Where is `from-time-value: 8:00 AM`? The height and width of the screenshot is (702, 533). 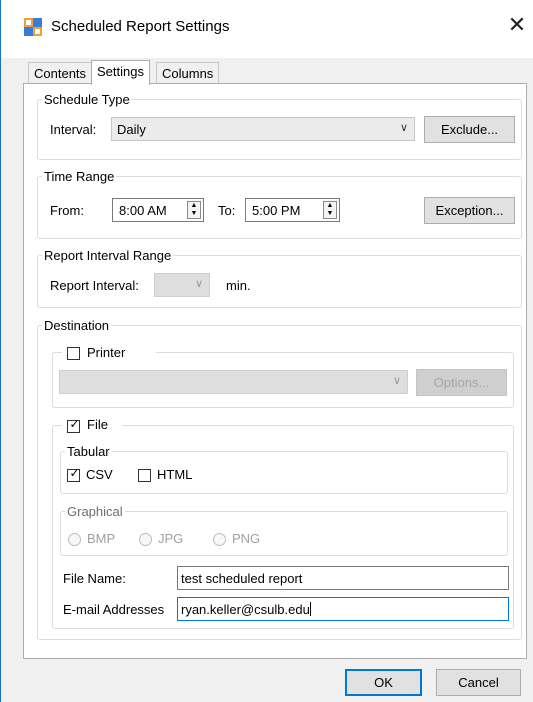
from-time-value: 8:00 AM is located at coordinates (143, 210).